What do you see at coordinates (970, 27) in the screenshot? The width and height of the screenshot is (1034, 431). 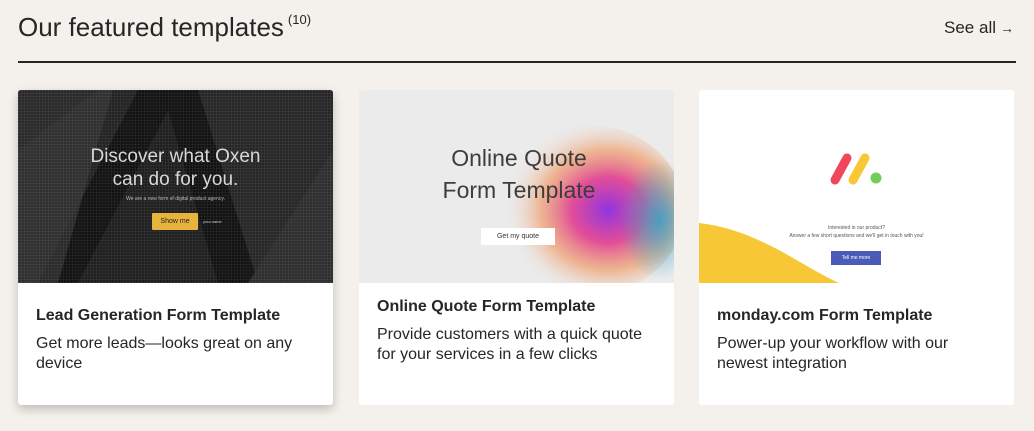 I see `see-all-label: See all` at bounding box center [970, 27].